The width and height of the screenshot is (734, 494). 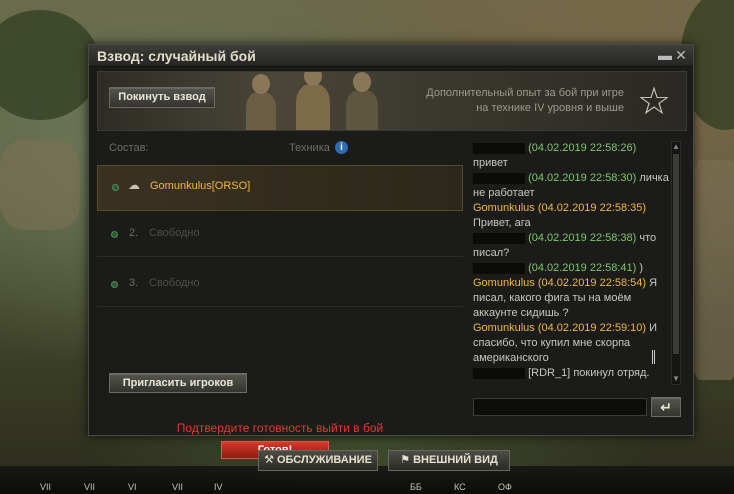 I want to click on flag-icon: ⚑, so click(x=407, y=460).